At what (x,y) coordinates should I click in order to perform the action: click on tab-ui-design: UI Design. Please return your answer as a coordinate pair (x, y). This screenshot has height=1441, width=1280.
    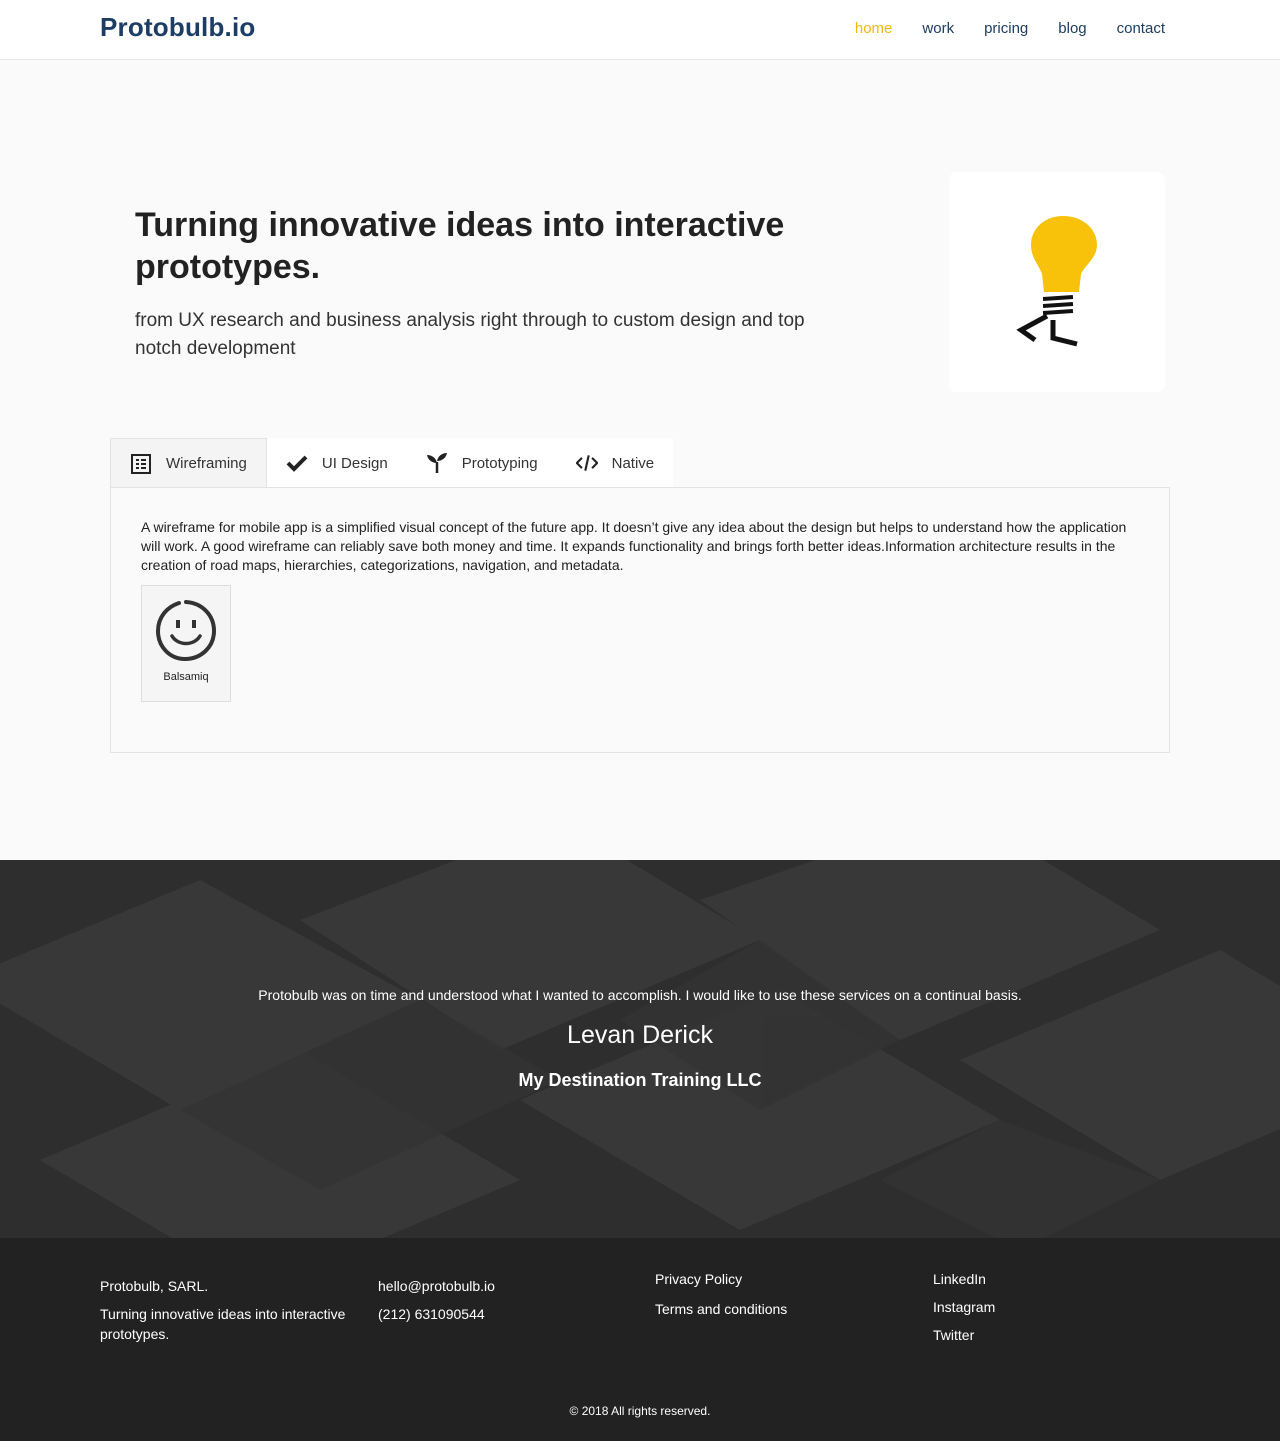
    Looking at the image, I should click on (337, 463).